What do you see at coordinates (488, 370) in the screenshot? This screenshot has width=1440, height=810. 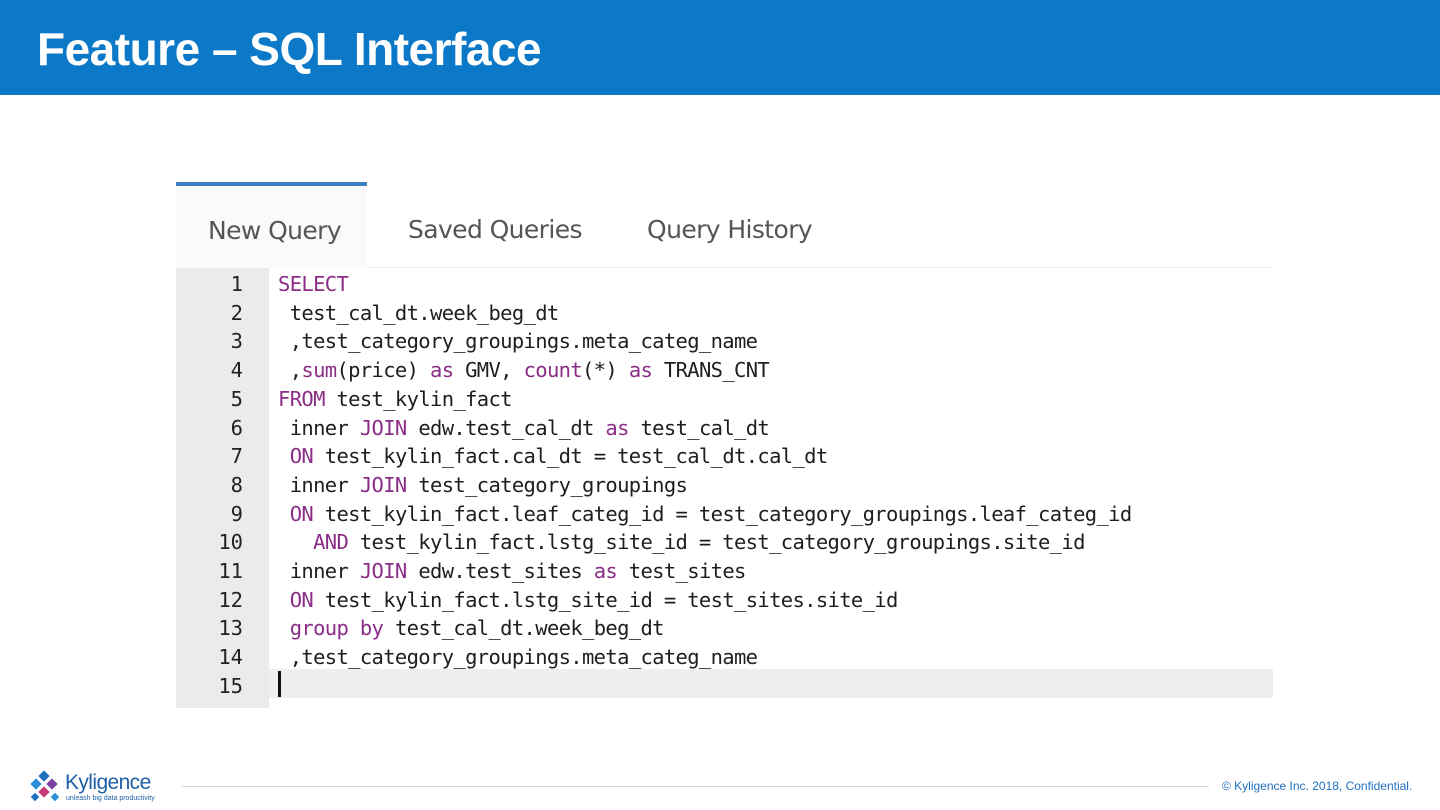 I see `sql-text: GMV,` at bounding box center [488, 370].